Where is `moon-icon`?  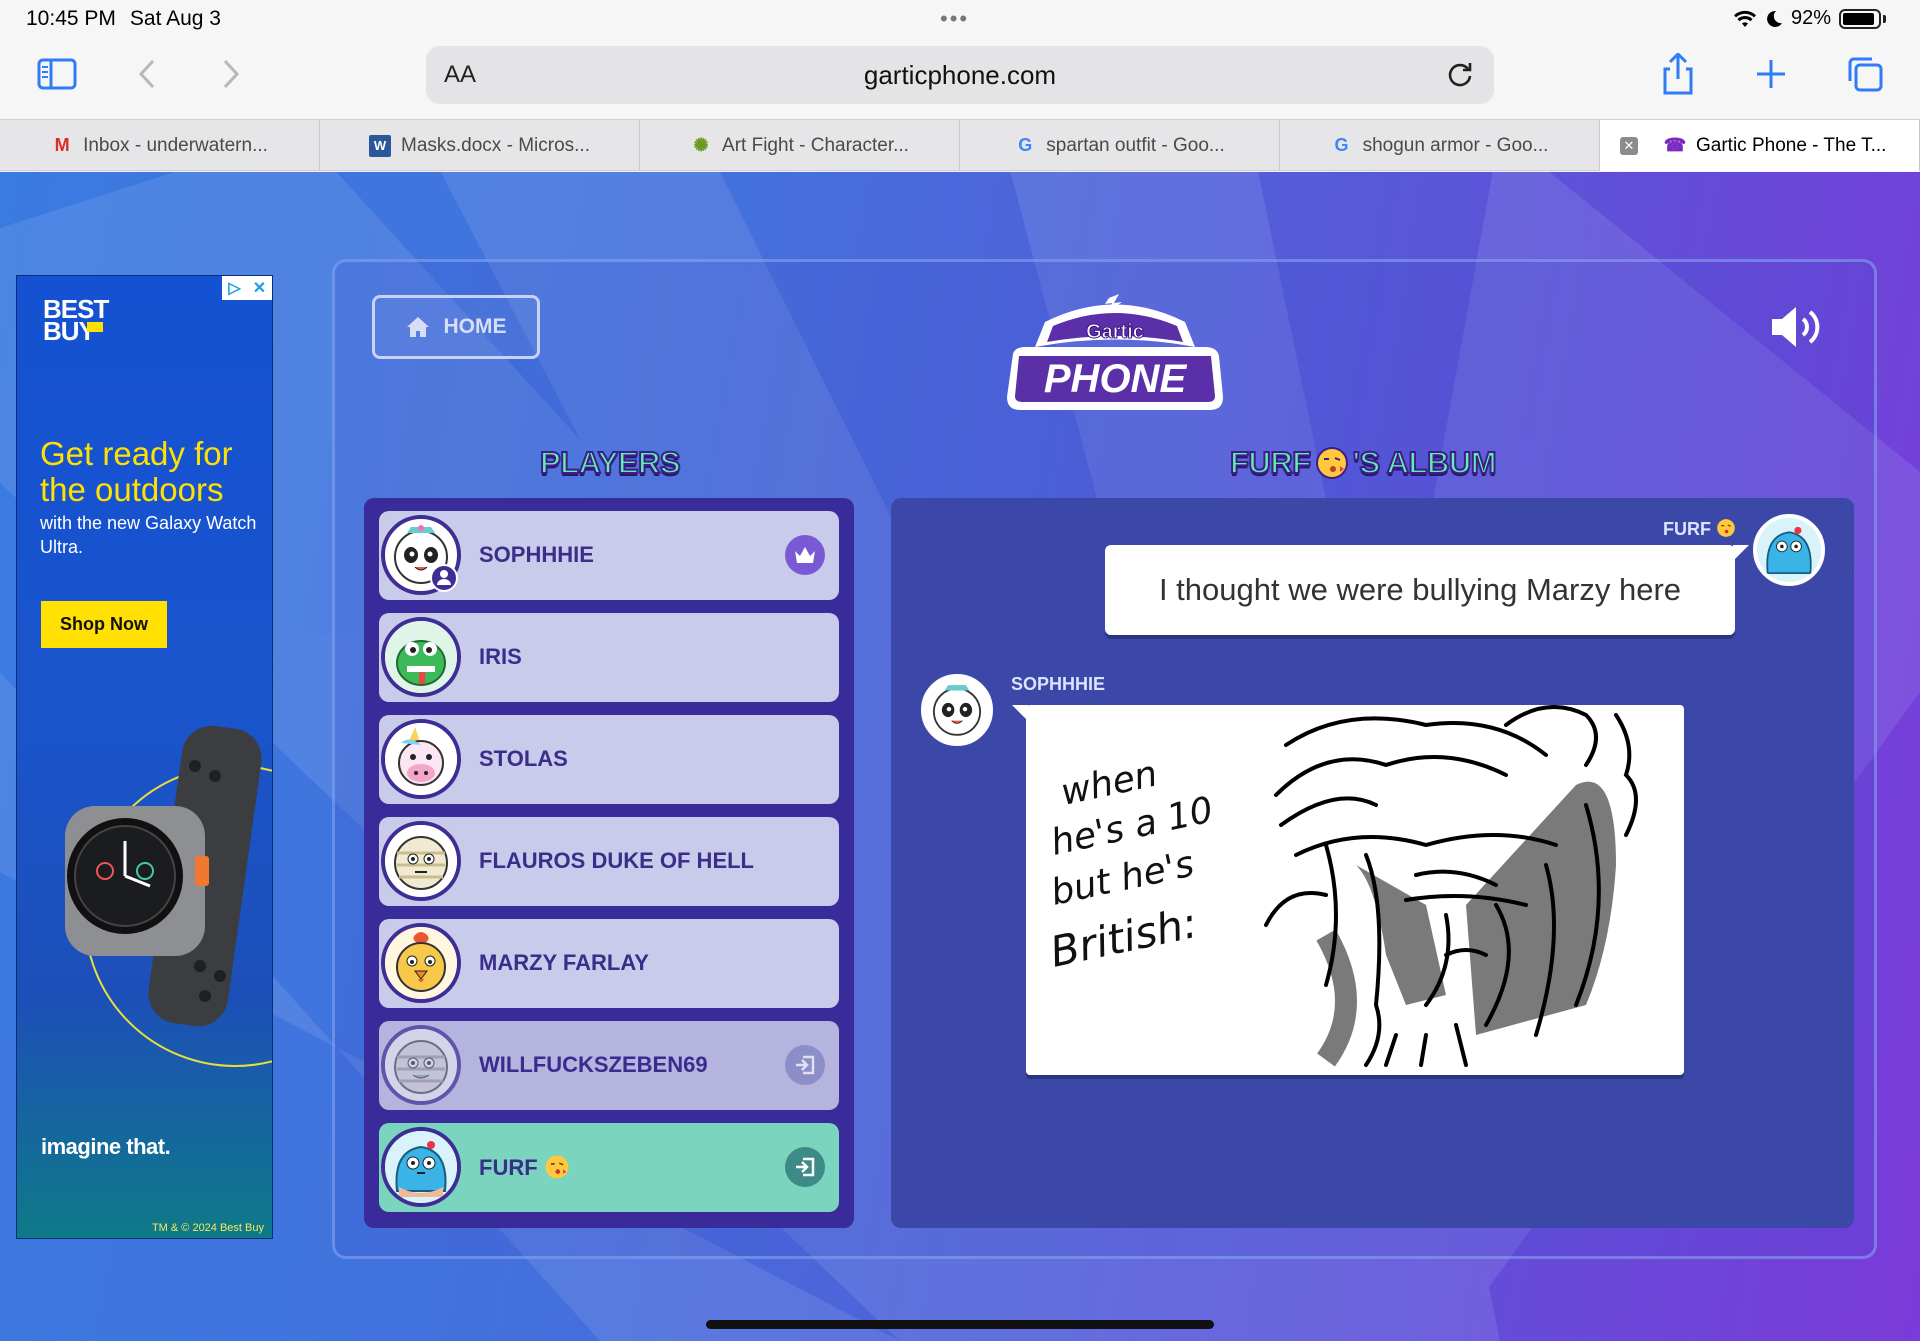
moon-icon is located at coordinates (1774, 18).